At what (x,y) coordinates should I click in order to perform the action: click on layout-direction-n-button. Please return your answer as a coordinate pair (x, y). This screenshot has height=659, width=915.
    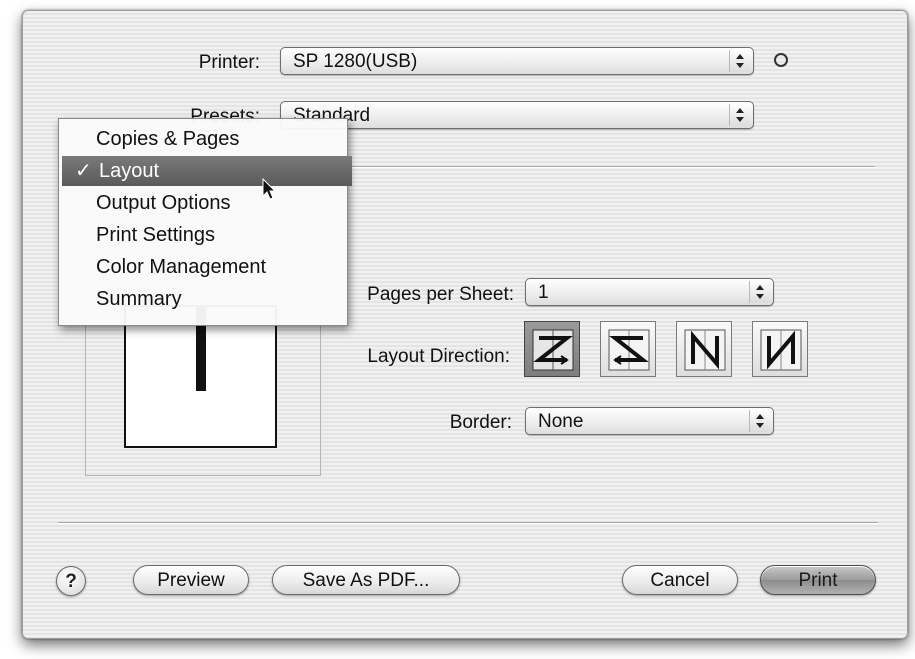
    Looking at the image, I should click on (704, 349).